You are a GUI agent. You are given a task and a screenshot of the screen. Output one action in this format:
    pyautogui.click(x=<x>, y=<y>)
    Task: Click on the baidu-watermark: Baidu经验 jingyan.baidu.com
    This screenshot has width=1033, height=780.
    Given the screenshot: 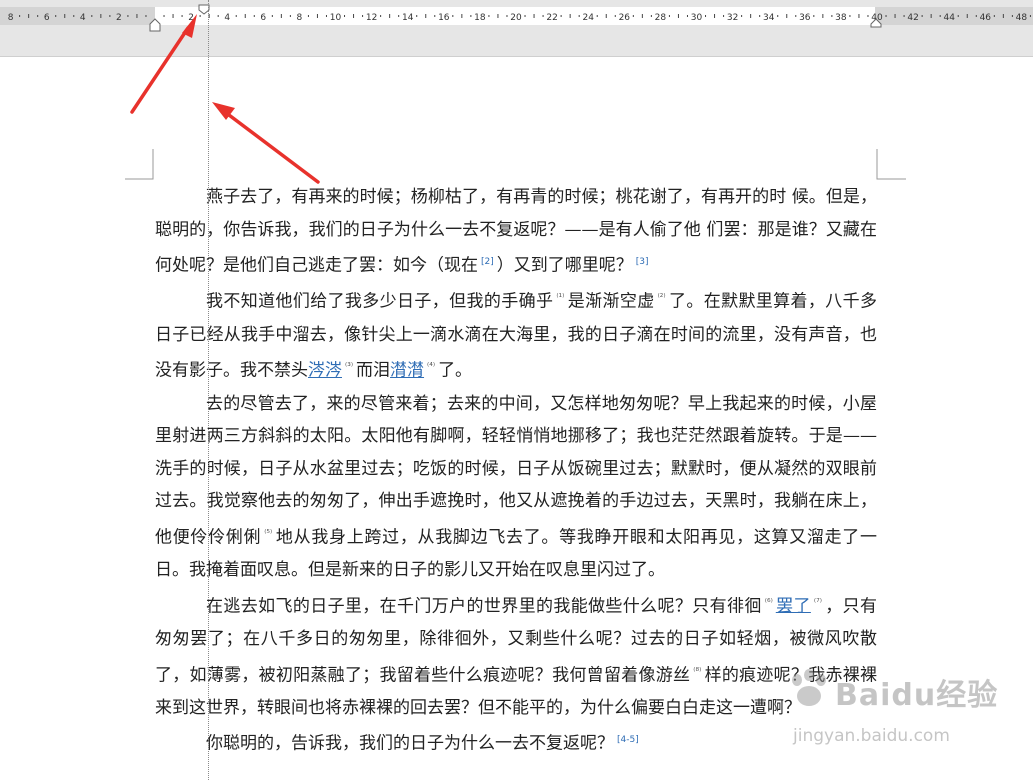 What is the action you would take?
    pyautogui.click(x=895, y=714)
    